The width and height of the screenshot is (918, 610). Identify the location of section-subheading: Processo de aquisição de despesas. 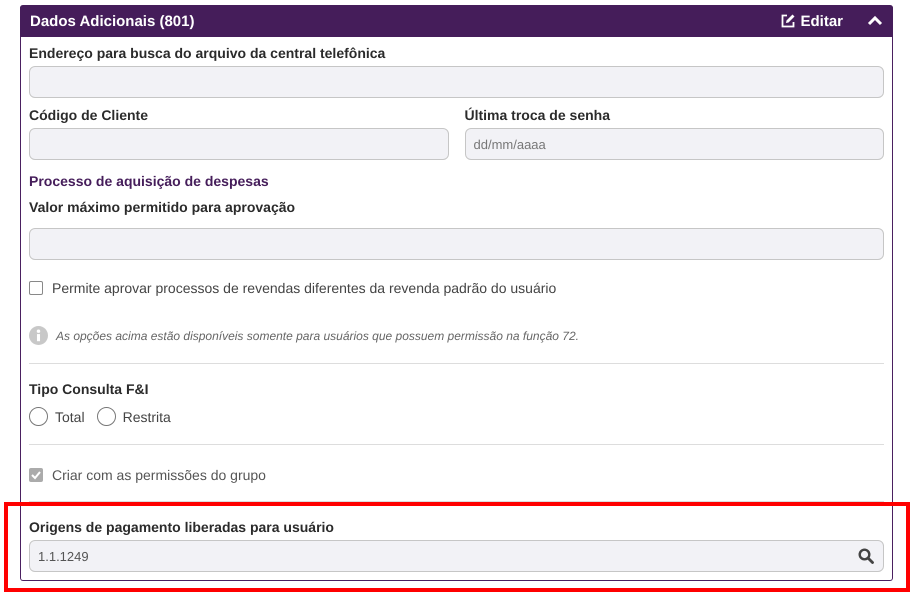
(149, 181).